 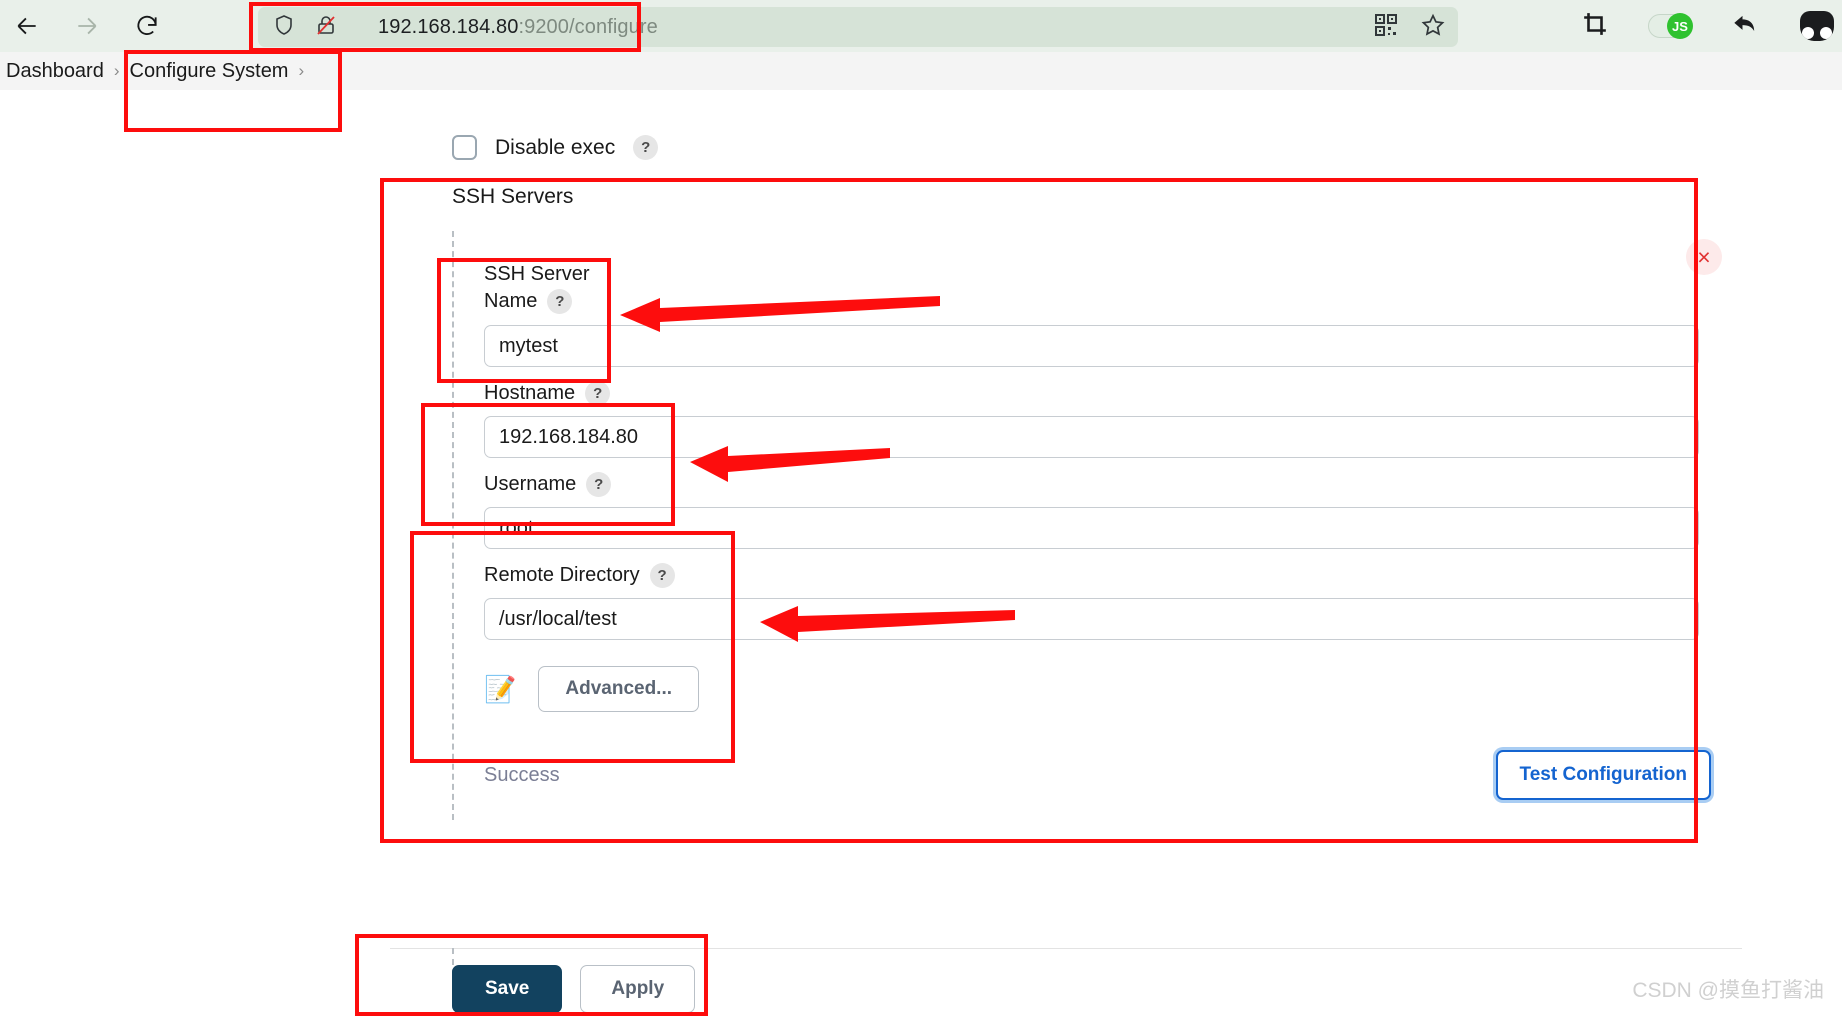 I want to click on javascript-toggle: JS, so click(x=1670, y=26).